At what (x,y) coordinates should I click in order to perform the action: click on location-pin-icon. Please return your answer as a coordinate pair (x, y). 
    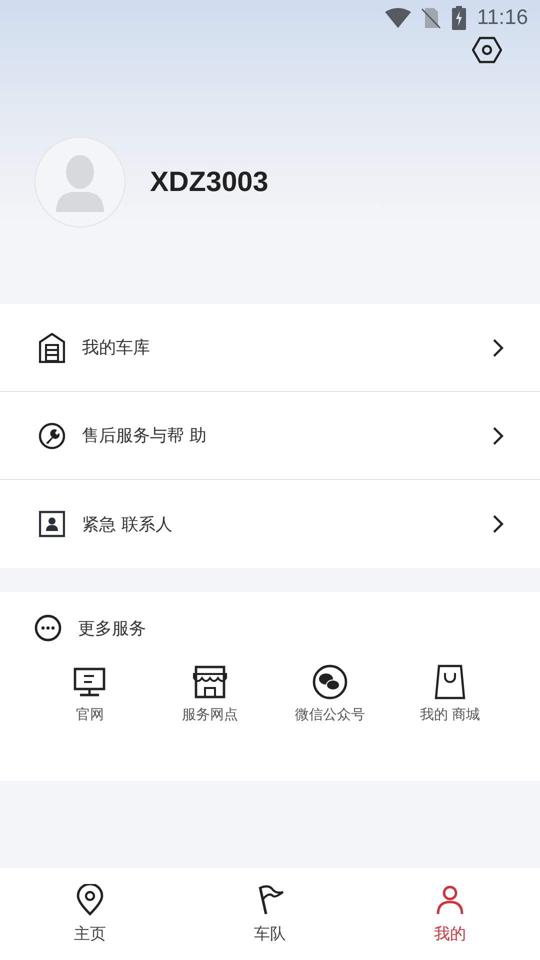
    Looking at the image, I should click on (90, 900).